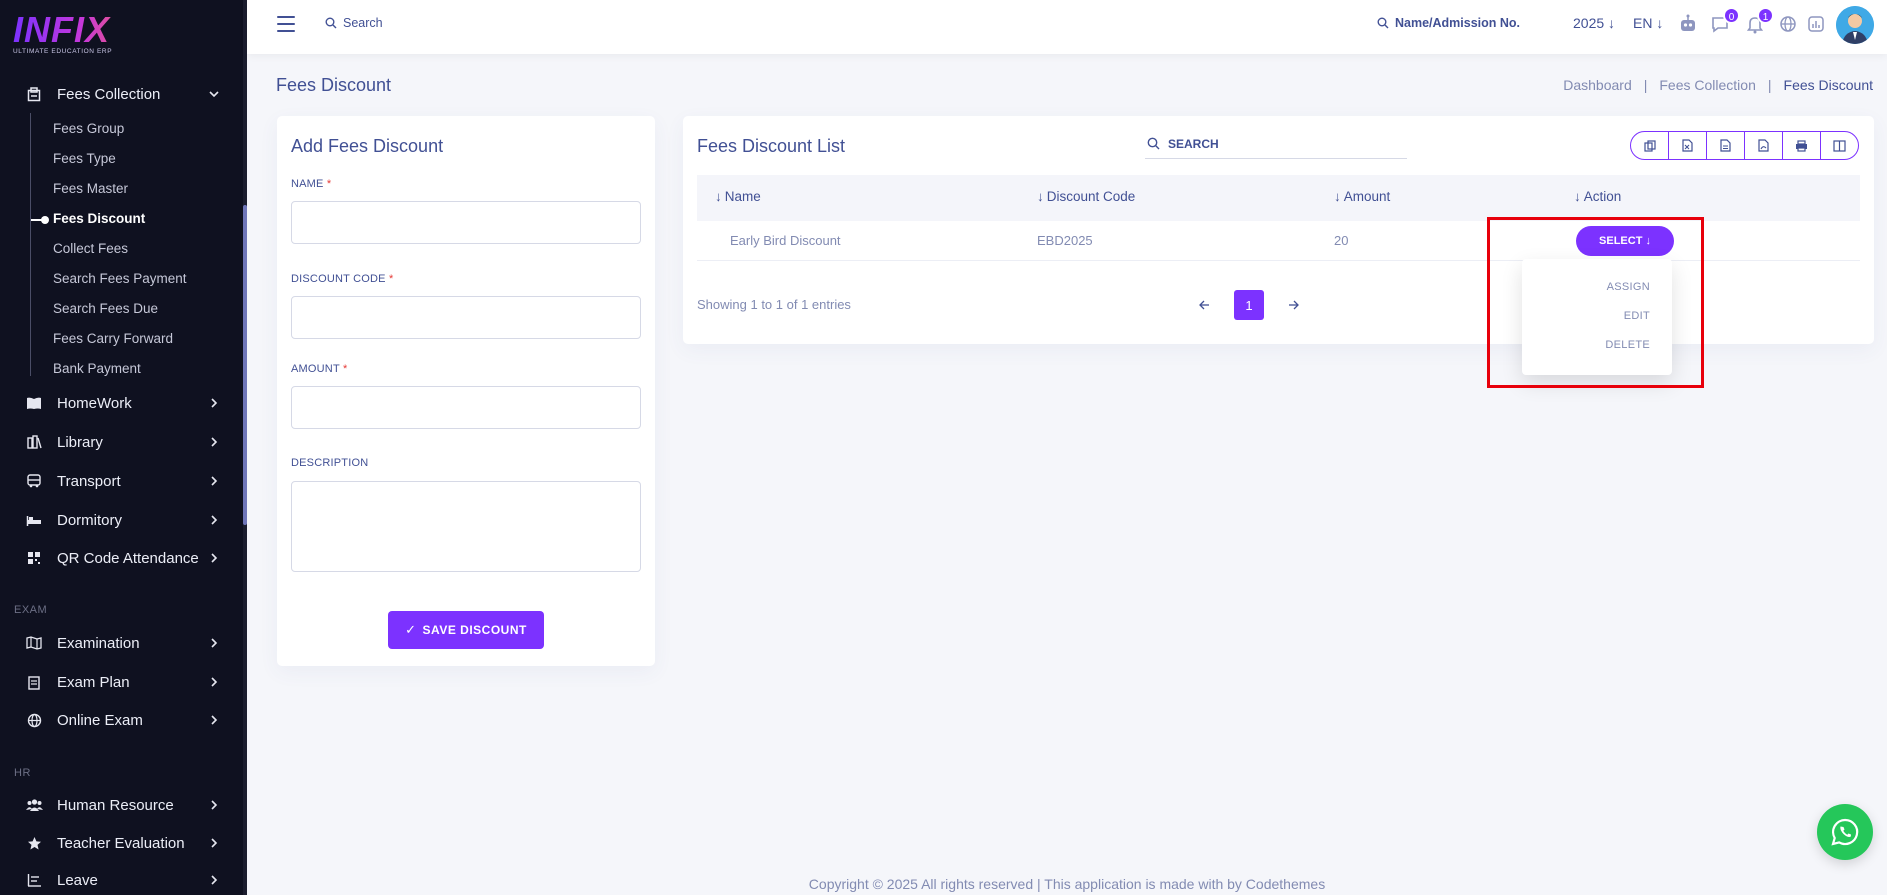 This screenshot has width=1887, height=895. What do you see at coordinates (94, 403) in the screenshot?
I see `sidebar-item-label: HomeWork` at bounding box center [94, 403].